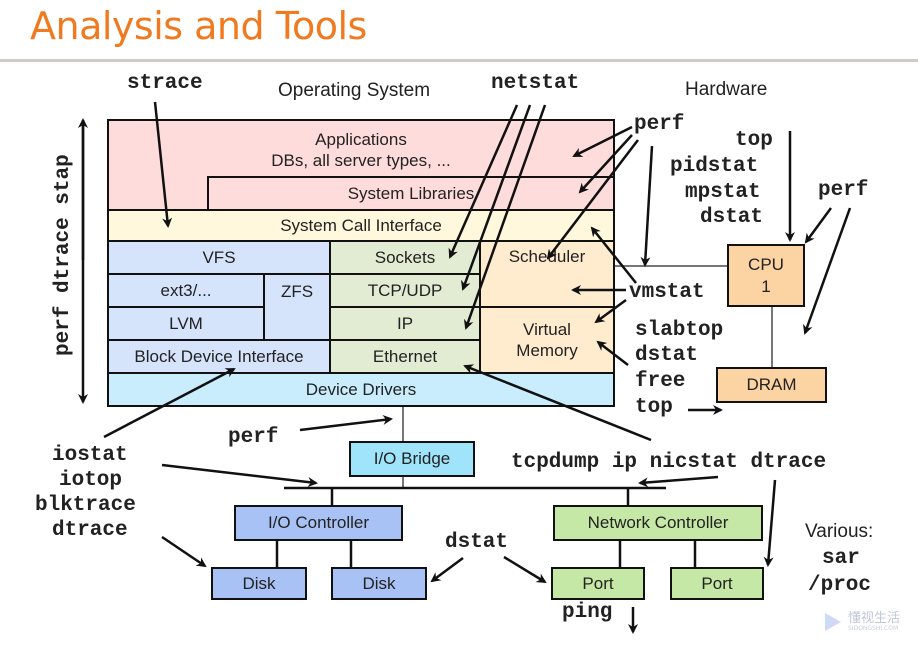 This screenshot has height=646, width=918. I want to click on arrow-dstat-port, so click(525, 569).